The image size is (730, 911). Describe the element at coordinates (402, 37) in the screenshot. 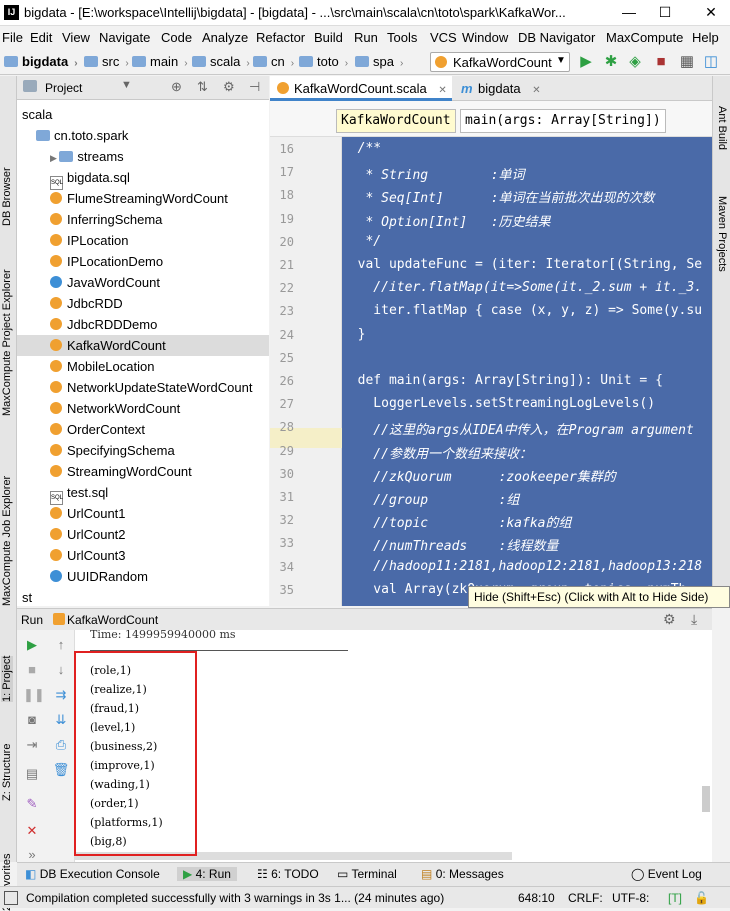

I see `menu-tools: Tools` at that location.